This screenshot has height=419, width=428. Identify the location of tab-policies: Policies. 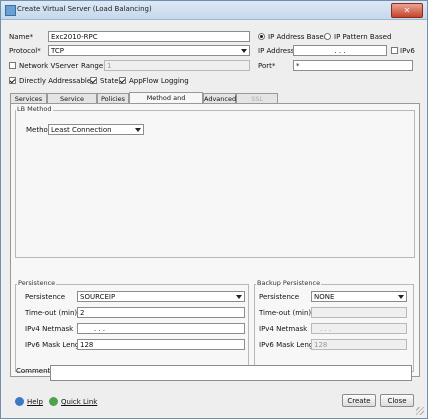
(113, 98).